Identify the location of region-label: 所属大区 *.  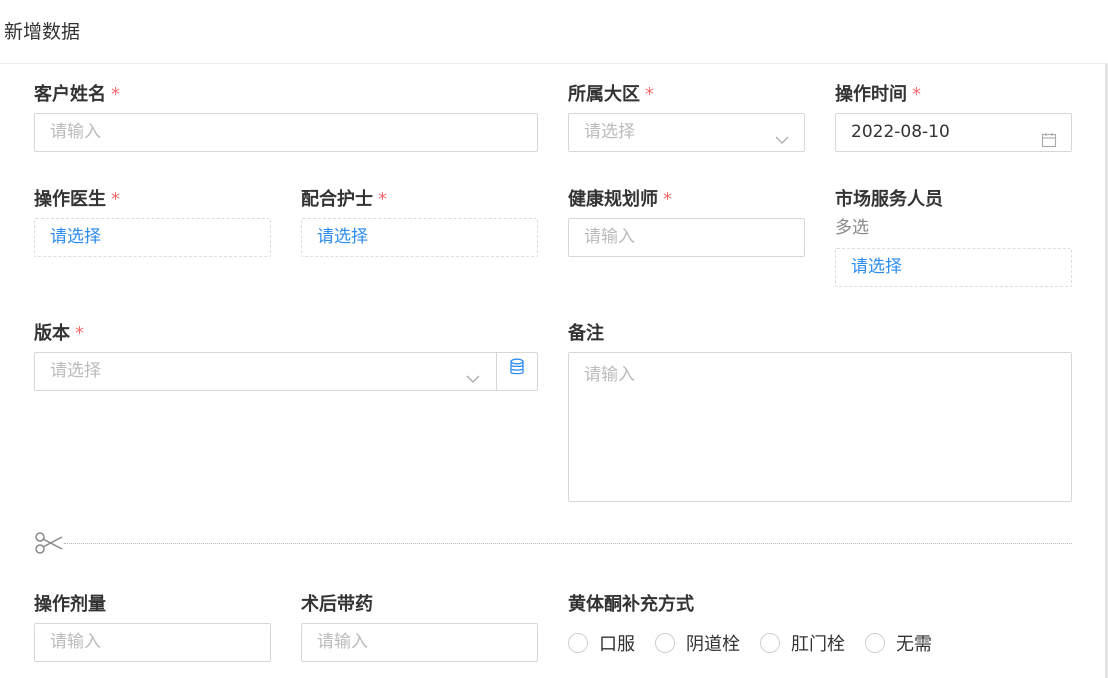
(611, 93).